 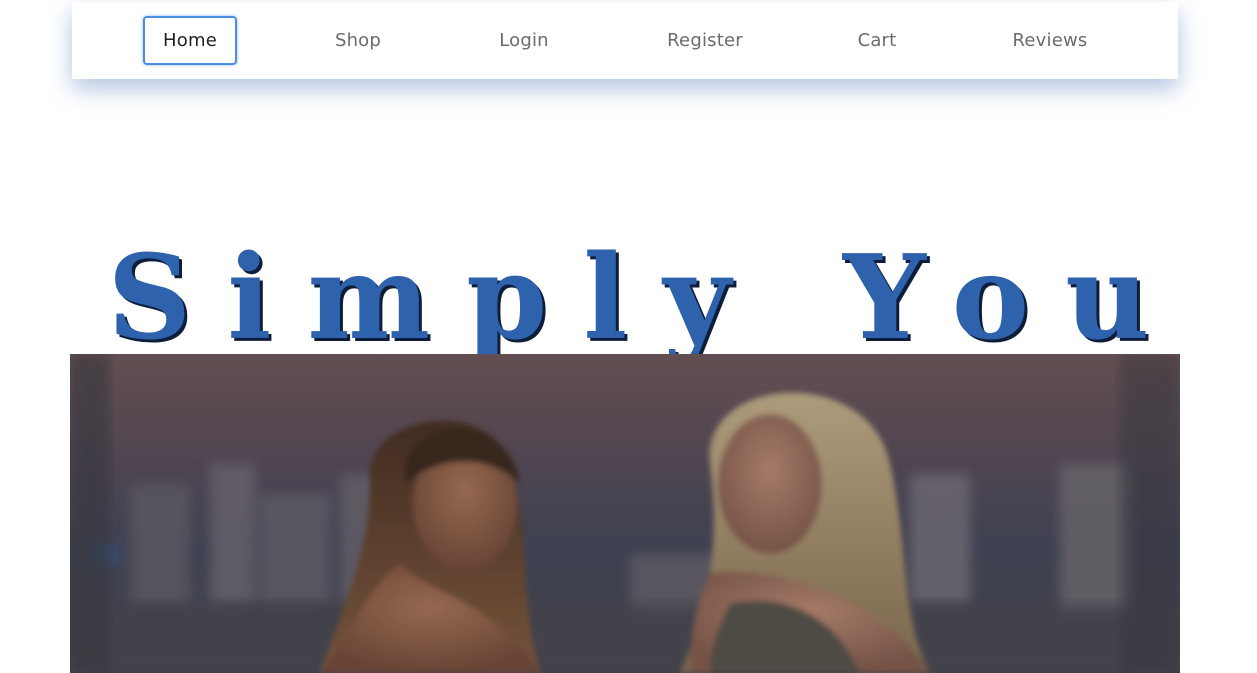 I want to click on nav-shop-label: Shop, so click(x=358, y=40).